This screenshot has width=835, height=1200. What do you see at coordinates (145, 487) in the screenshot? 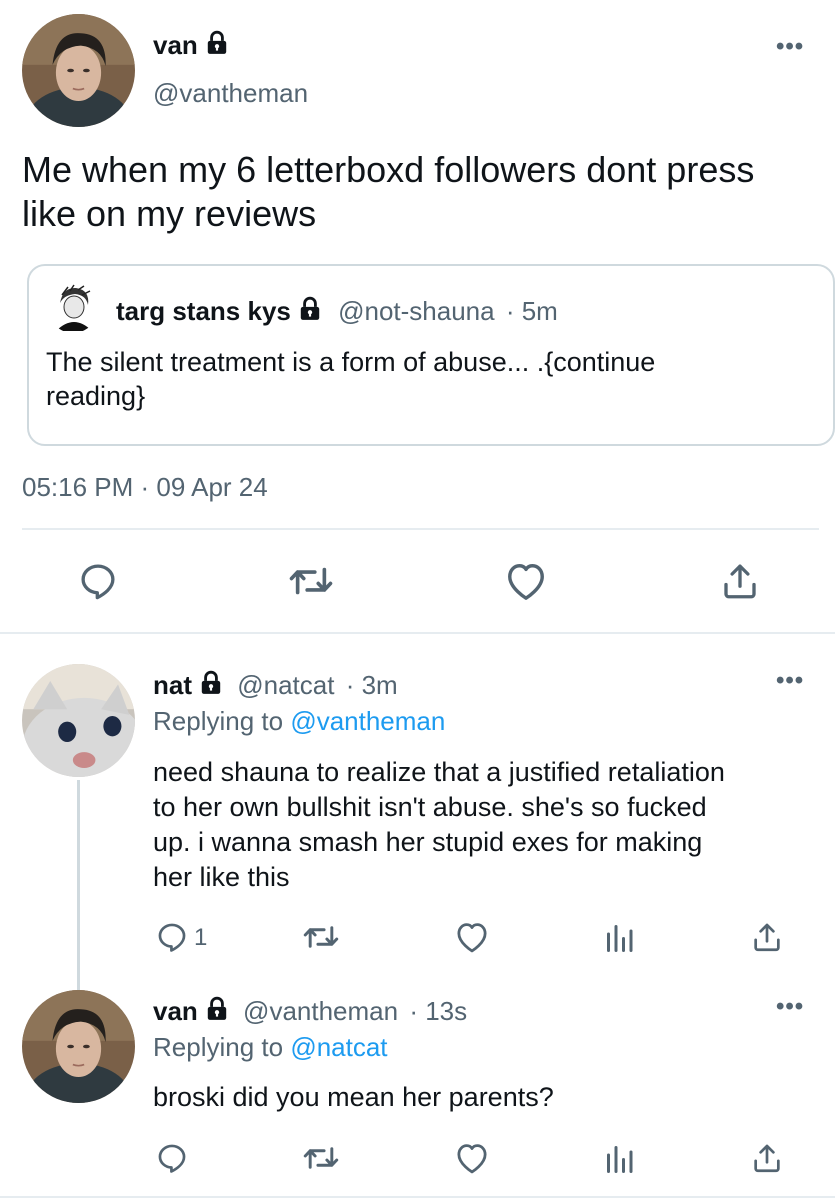
I see `tweet-timestamp: 05:16 PM · 09 Apr 24` at bounding box center [145, 487].